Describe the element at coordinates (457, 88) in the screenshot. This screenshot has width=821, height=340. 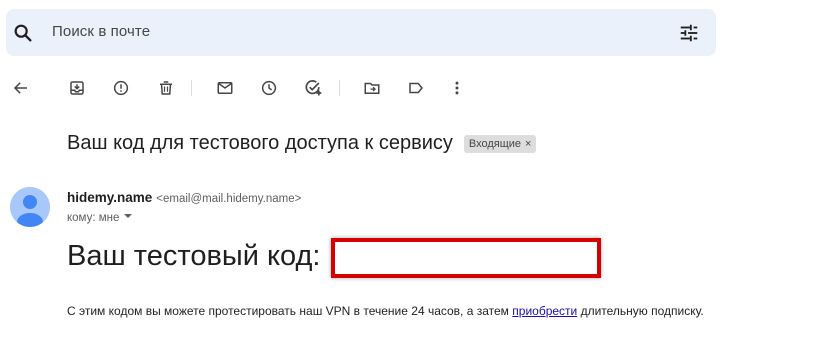
I see `more-vert-icon` at that location.